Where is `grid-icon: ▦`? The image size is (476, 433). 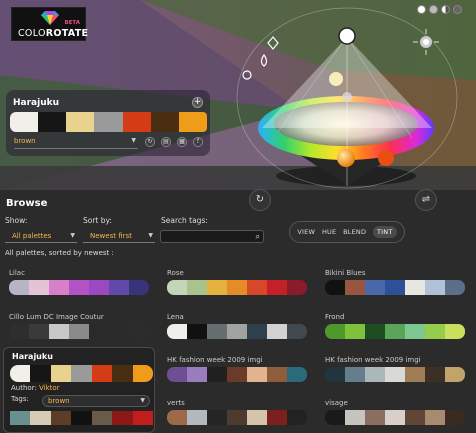 grid-icon: ▦ is located at coordinates (182, 142).